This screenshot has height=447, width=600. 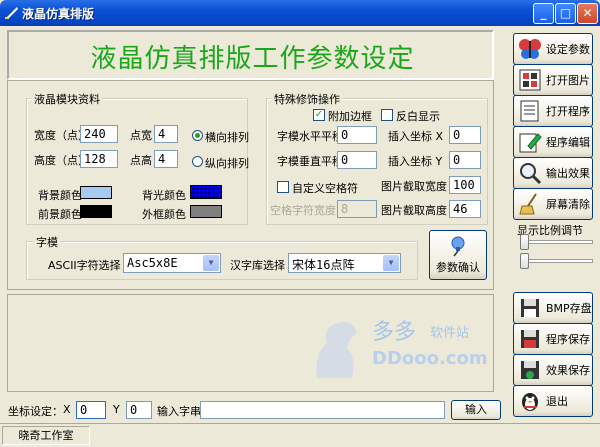 What do you see at coordinates (322, 410) in the screenshot?
I see `input-string-field` at bounding box center [322, 410].